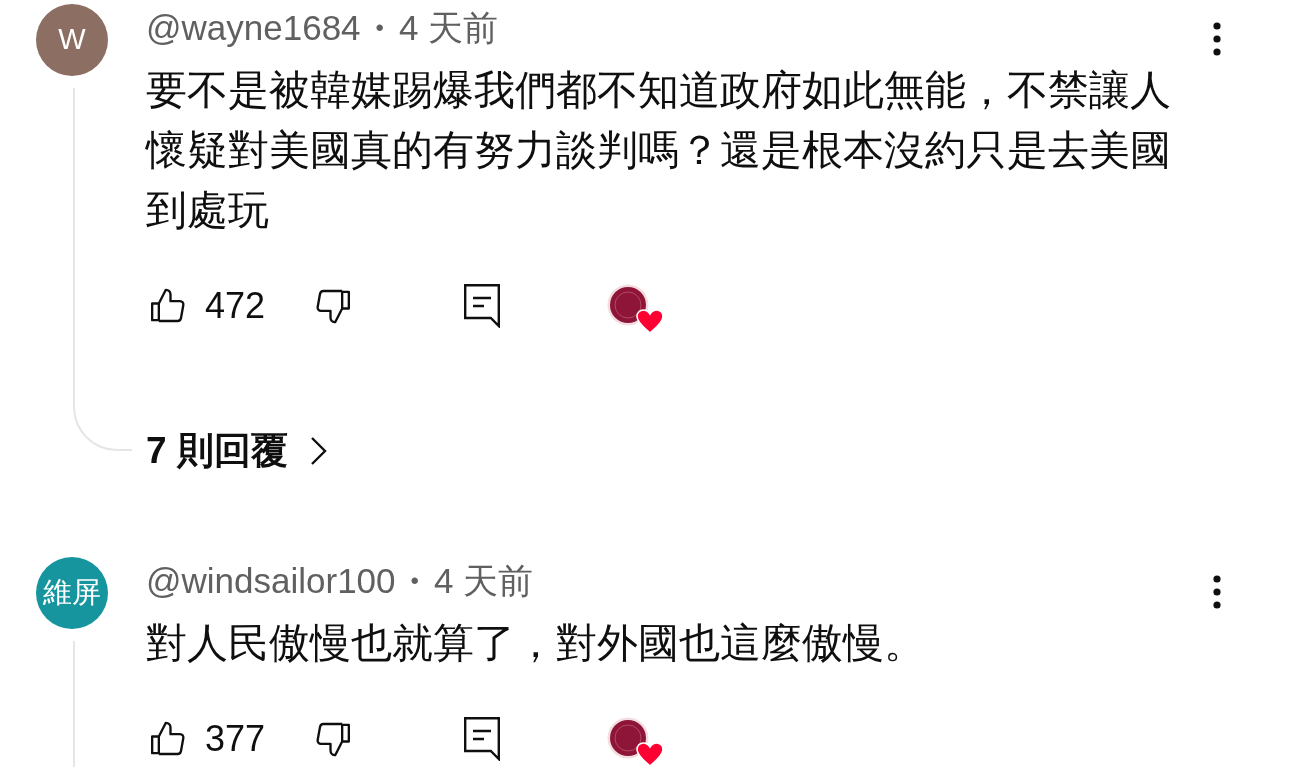 The width and height of the screenshot is (1290, 771). I want to click on author-name: @windsailor100, so click(271, 581).